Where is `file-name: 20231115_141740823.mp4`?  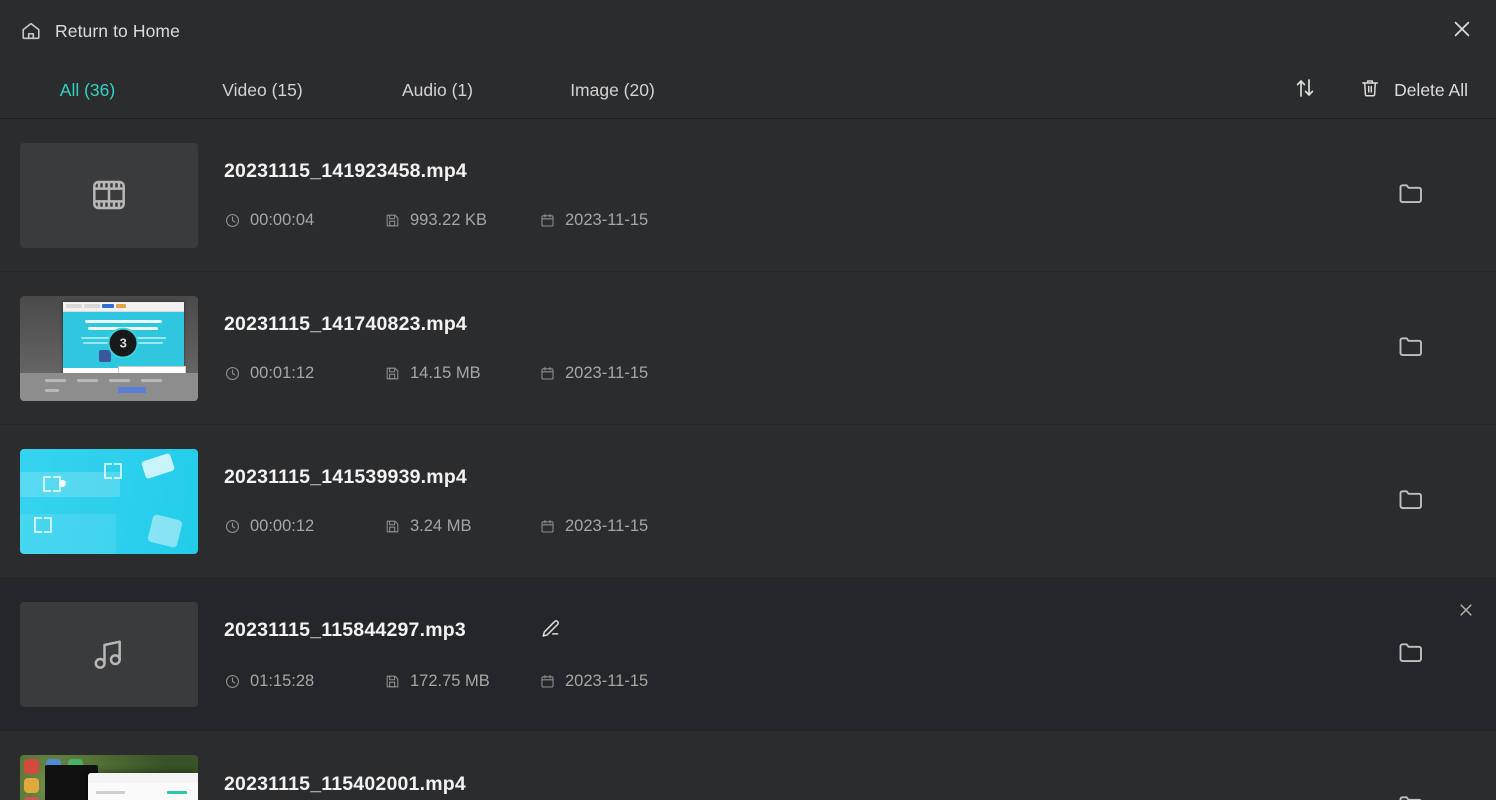 file-name: 20231115_141740823.mp4 is located at coordinates (345, 324).